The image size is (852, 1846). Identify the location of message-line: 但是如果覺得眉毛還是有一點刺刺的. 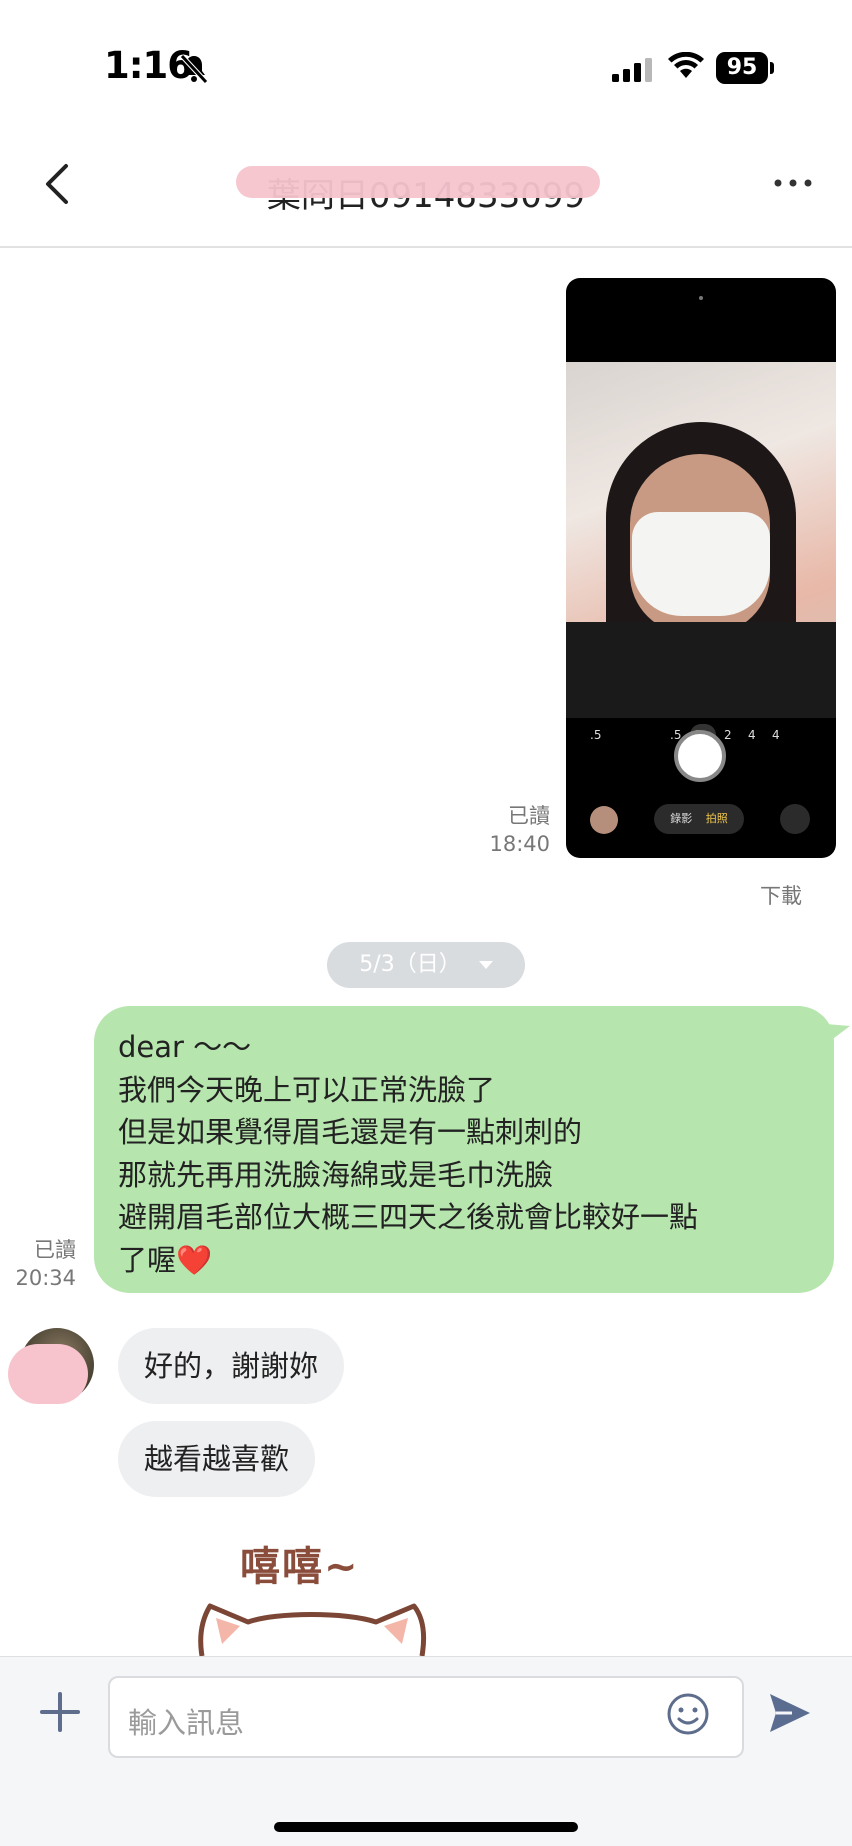
(350, 1132).